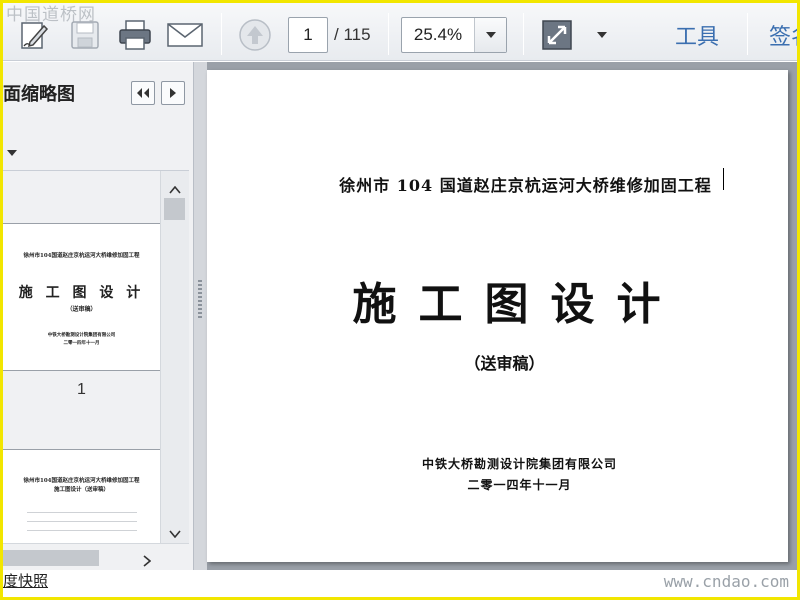 Image resolution: width=800 pixels, height=600 pixels. I want to click on document-date: 二零一四年十一月, so click(519, 485).